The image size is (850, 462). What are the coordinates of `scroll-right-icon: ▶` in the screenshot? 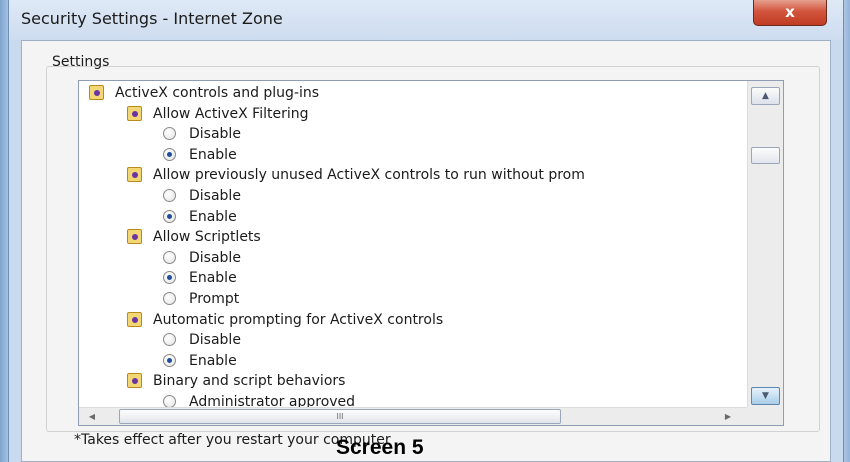 It's located at (728, 416).